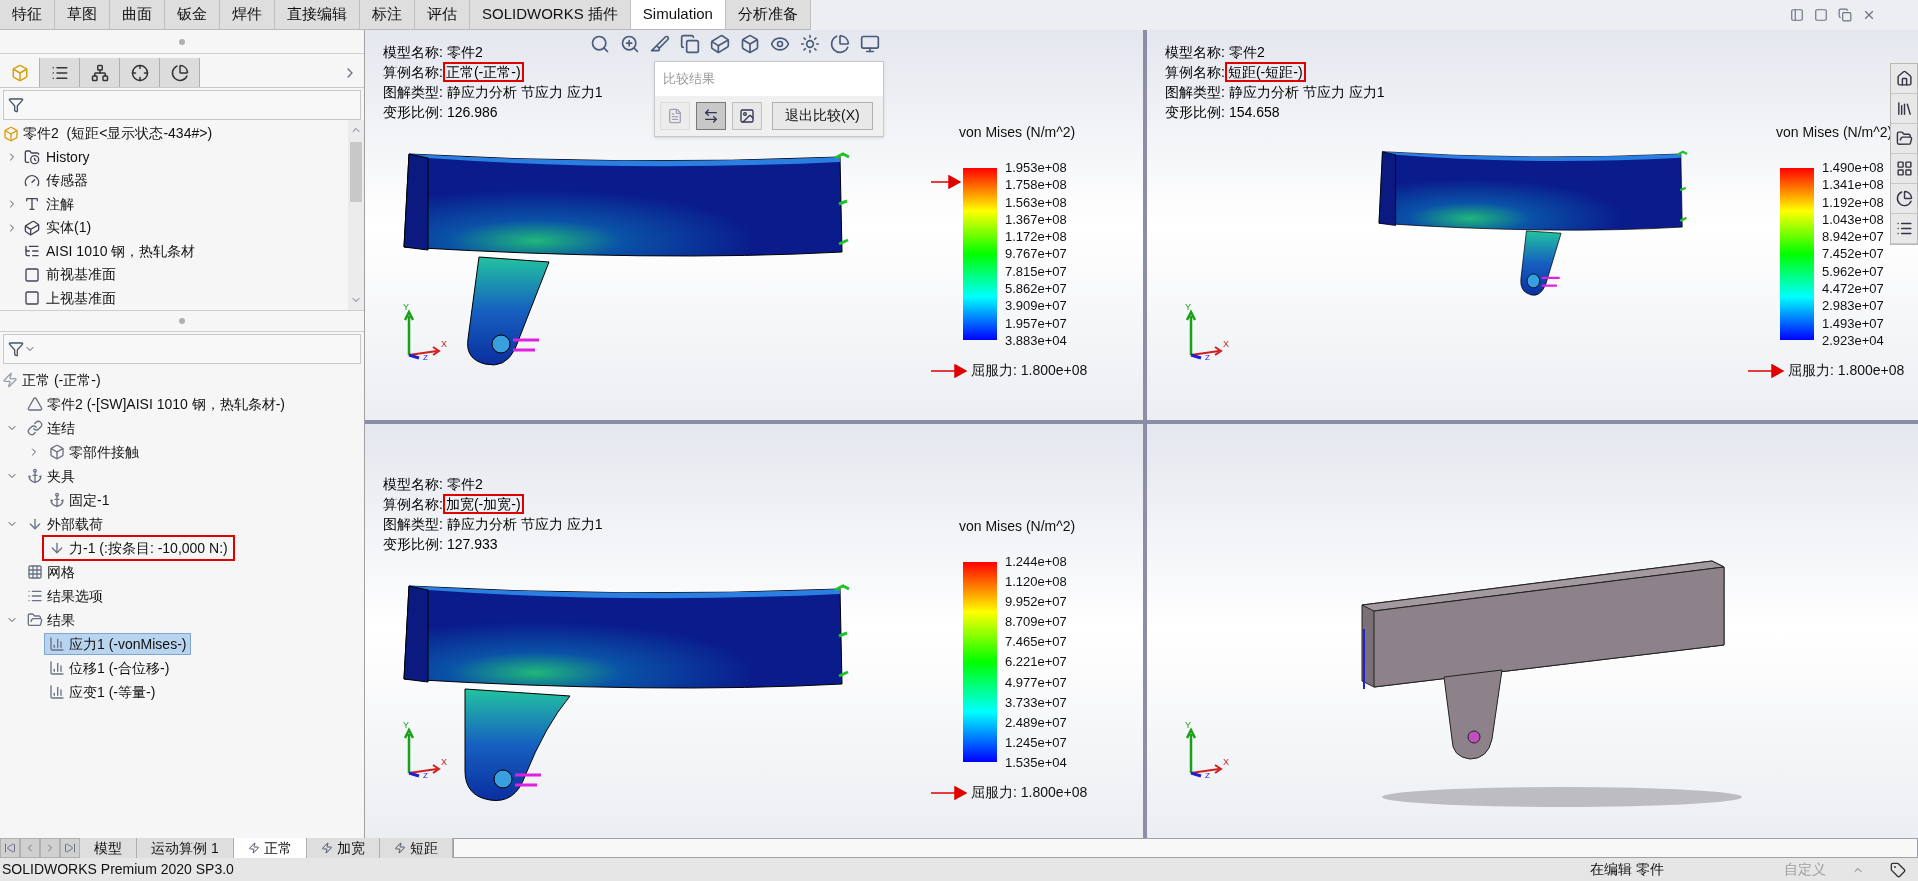 This screenshot has height=881, width=1918. Describe the element at coordinates (35, 572) in the screenshot. I see `mesh-icon` at that location.